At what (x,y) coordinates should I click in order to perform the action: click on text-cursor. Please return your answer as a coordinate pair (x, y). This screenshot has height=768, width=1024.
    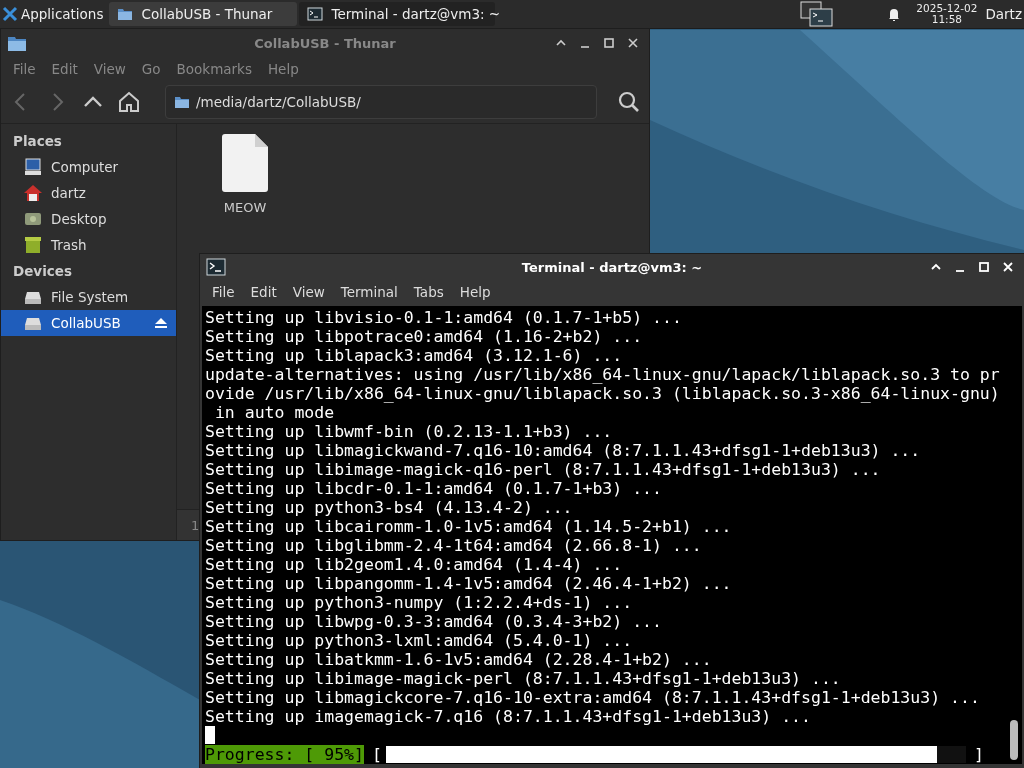
    Looking at the image, I should click on (210, 735).